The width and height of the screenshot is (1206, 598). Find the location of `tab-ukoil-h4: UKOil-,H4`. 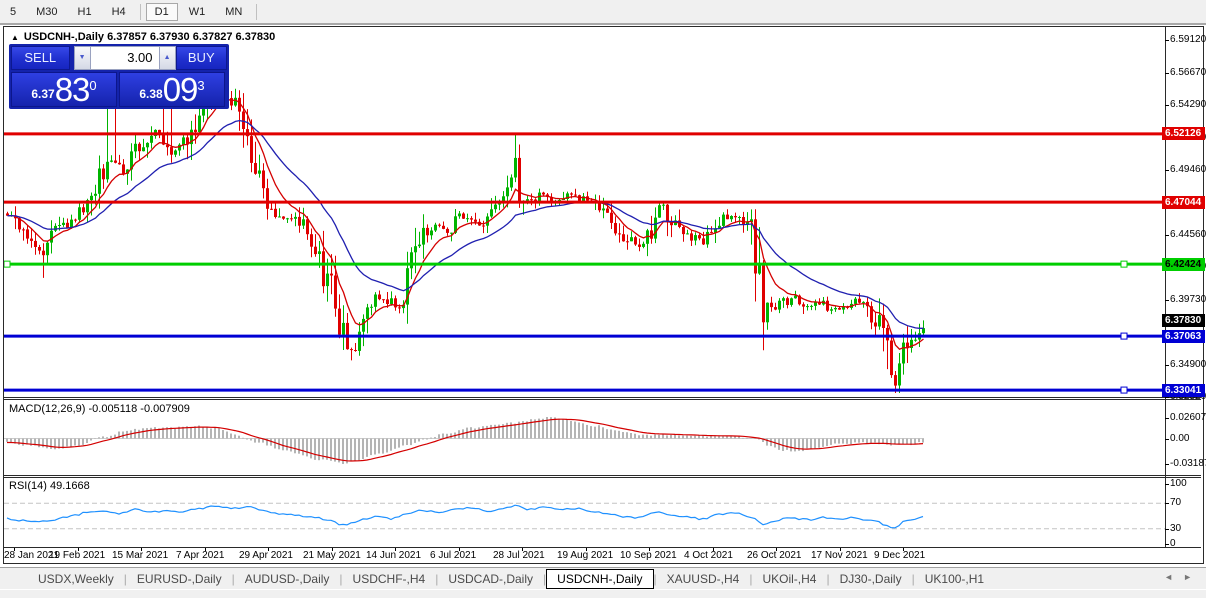

tab-ukoil-h4: UKOil-,H4 is located at coordinates (789, 579).